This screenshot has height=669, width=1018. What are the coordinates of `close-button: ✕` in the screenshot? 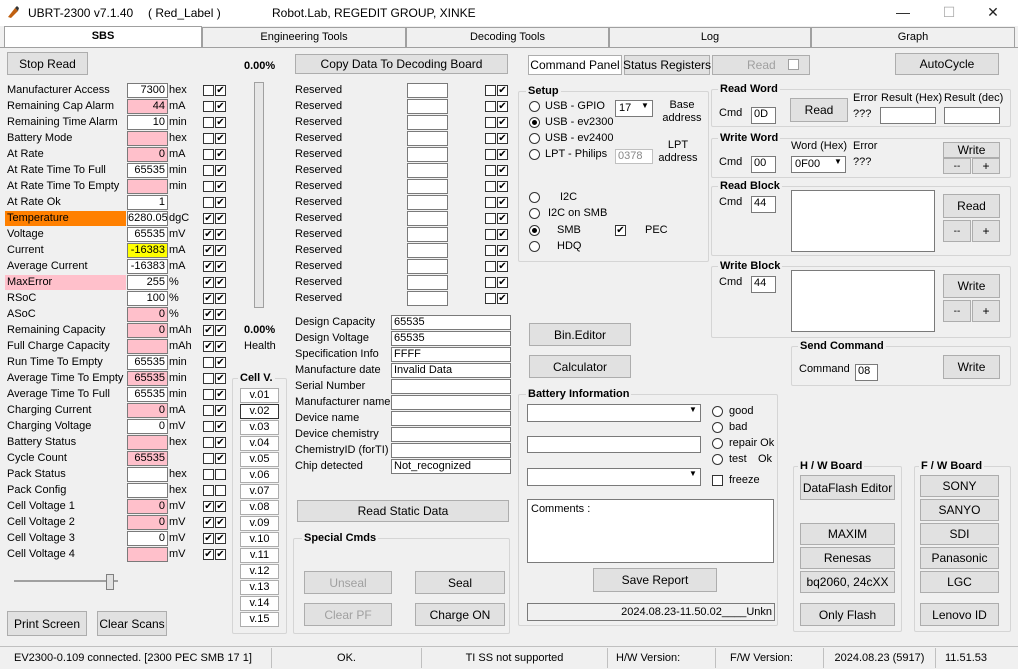 It's located at (993, 13).